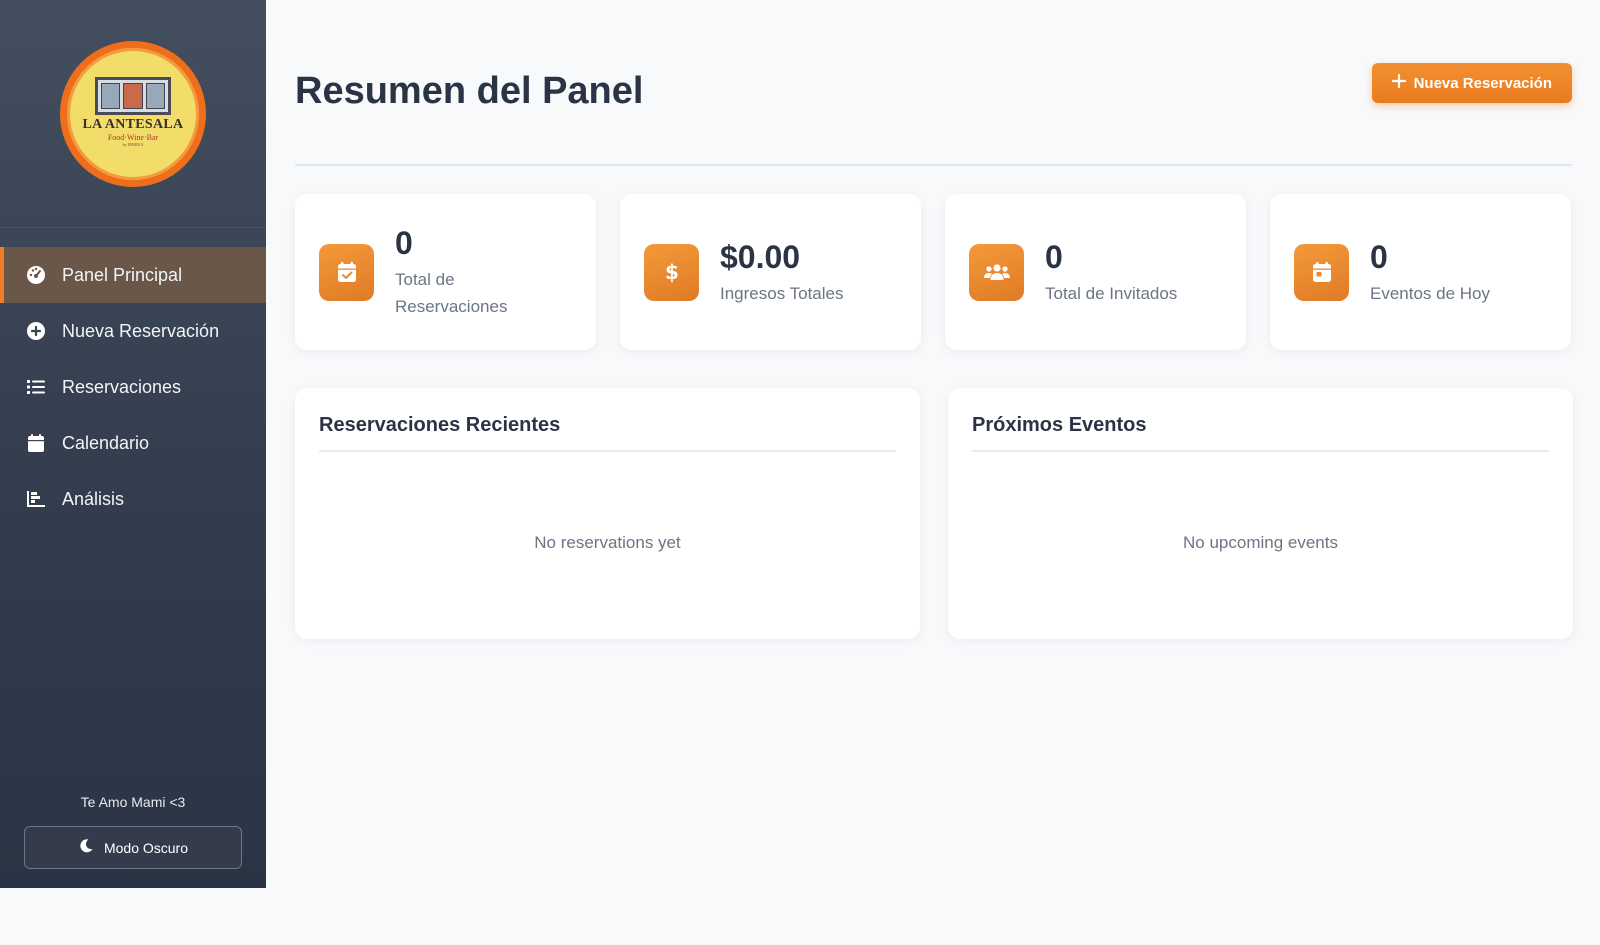  I want to click on logo-area: LA ANTESALA Food·Wine·Bar by FERRUA, so click(133, 114).